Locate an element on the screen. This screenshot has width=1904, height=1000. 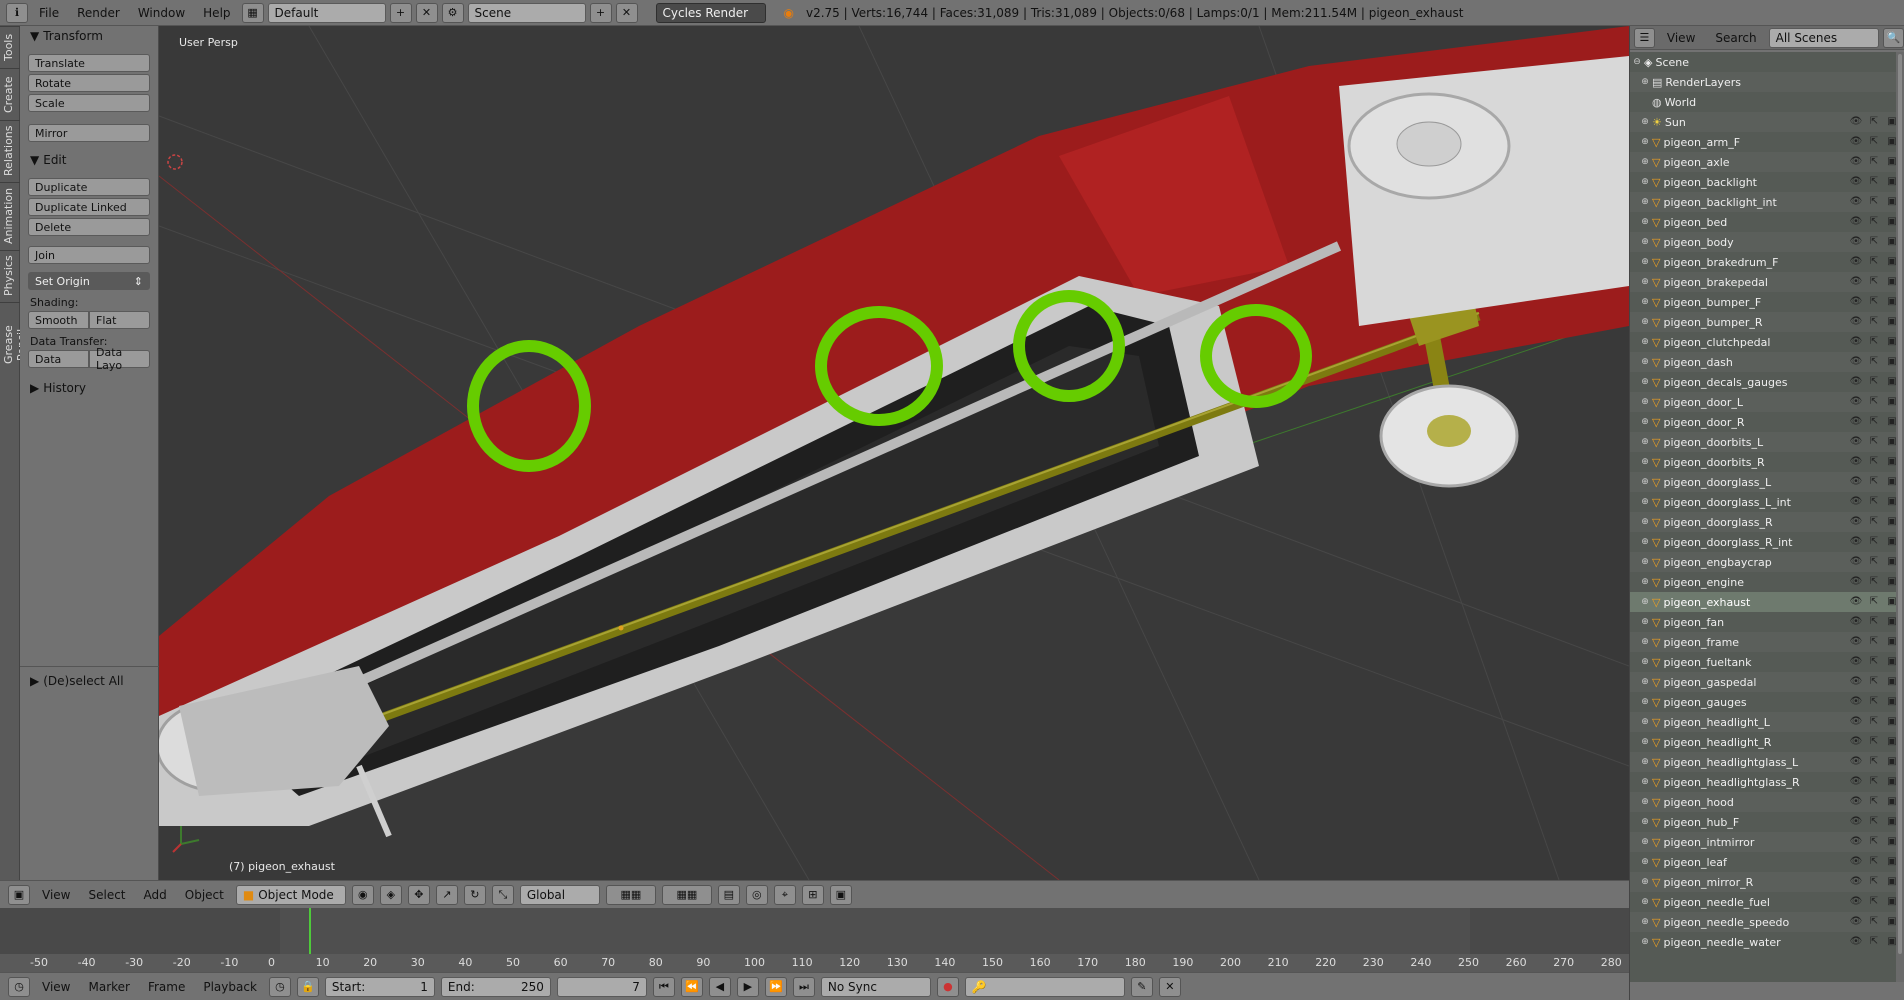
proportional-edit-icon: ◎ is located at coordinates (756, 894).